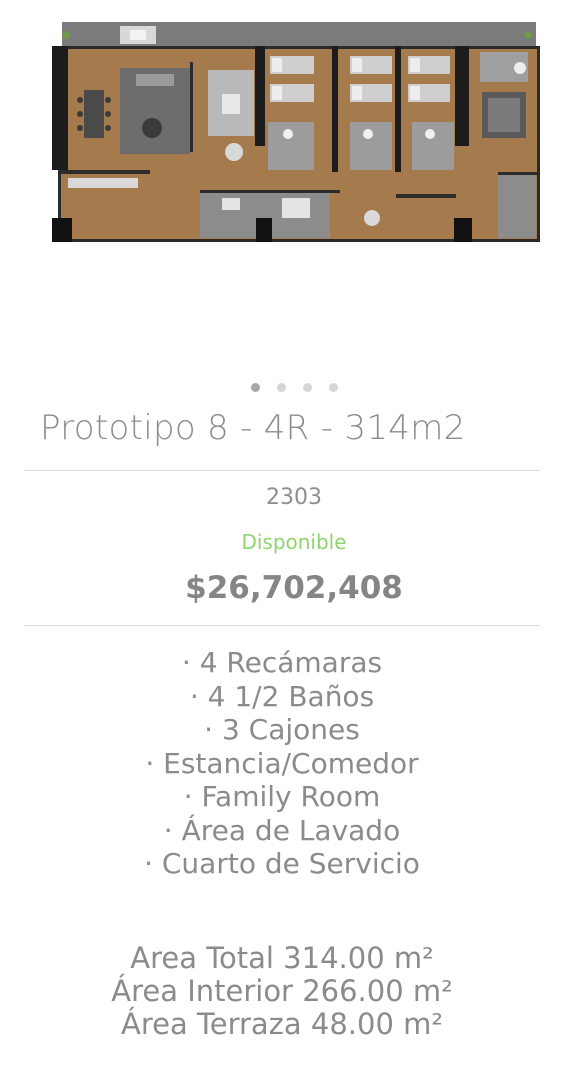 This screenshot has width=588, height=1080. What do you see at coordinates (282, 696) in the screenshot?
I see `feature-item: · 4 1/2 Baños` at bounding box center [282, 696].